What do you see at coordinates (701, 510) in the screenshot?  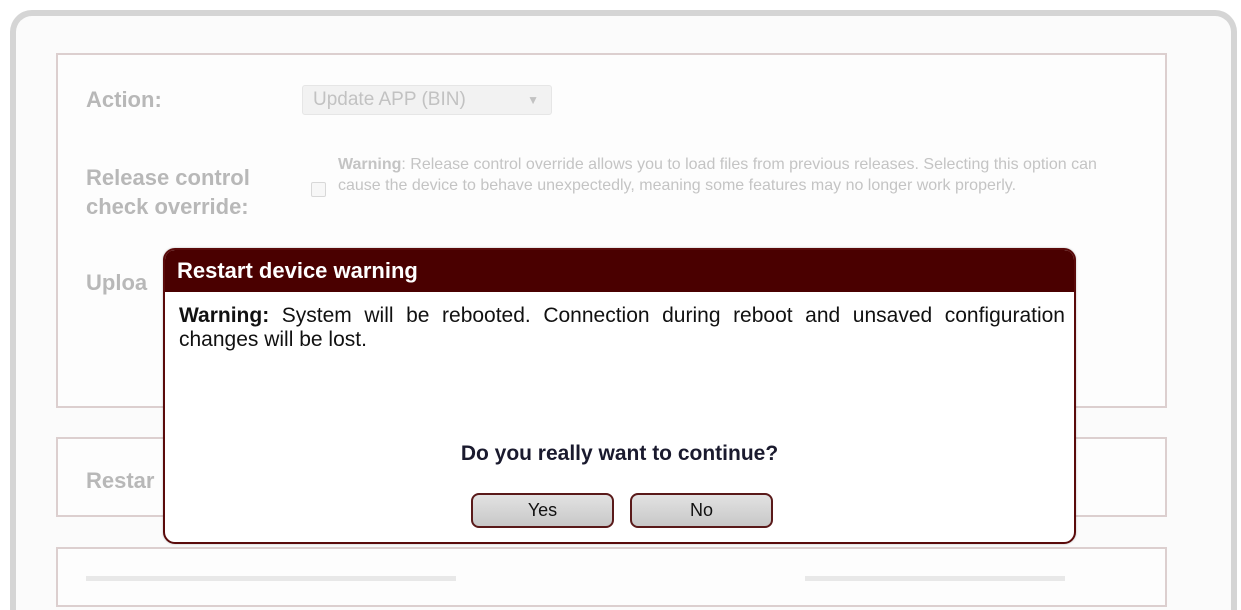 I see `no-button: No` at bounding box center [701, 510].